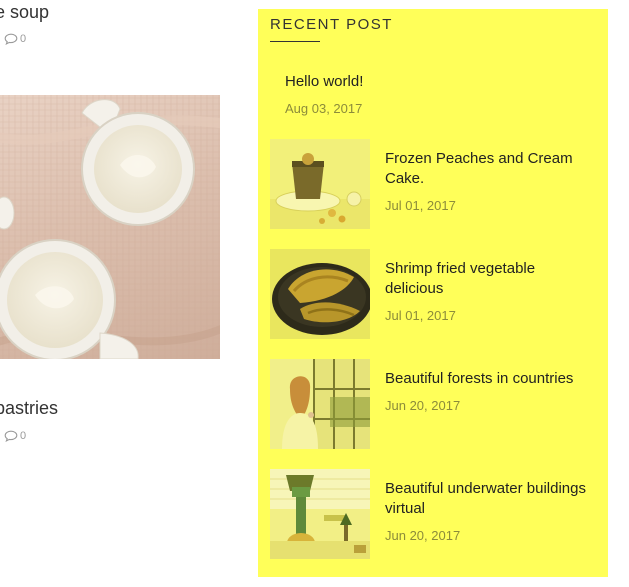 The height and width of the screenshot is (587, 629). I want to click on recent-post-title: Hello world!, so click(390, 82).